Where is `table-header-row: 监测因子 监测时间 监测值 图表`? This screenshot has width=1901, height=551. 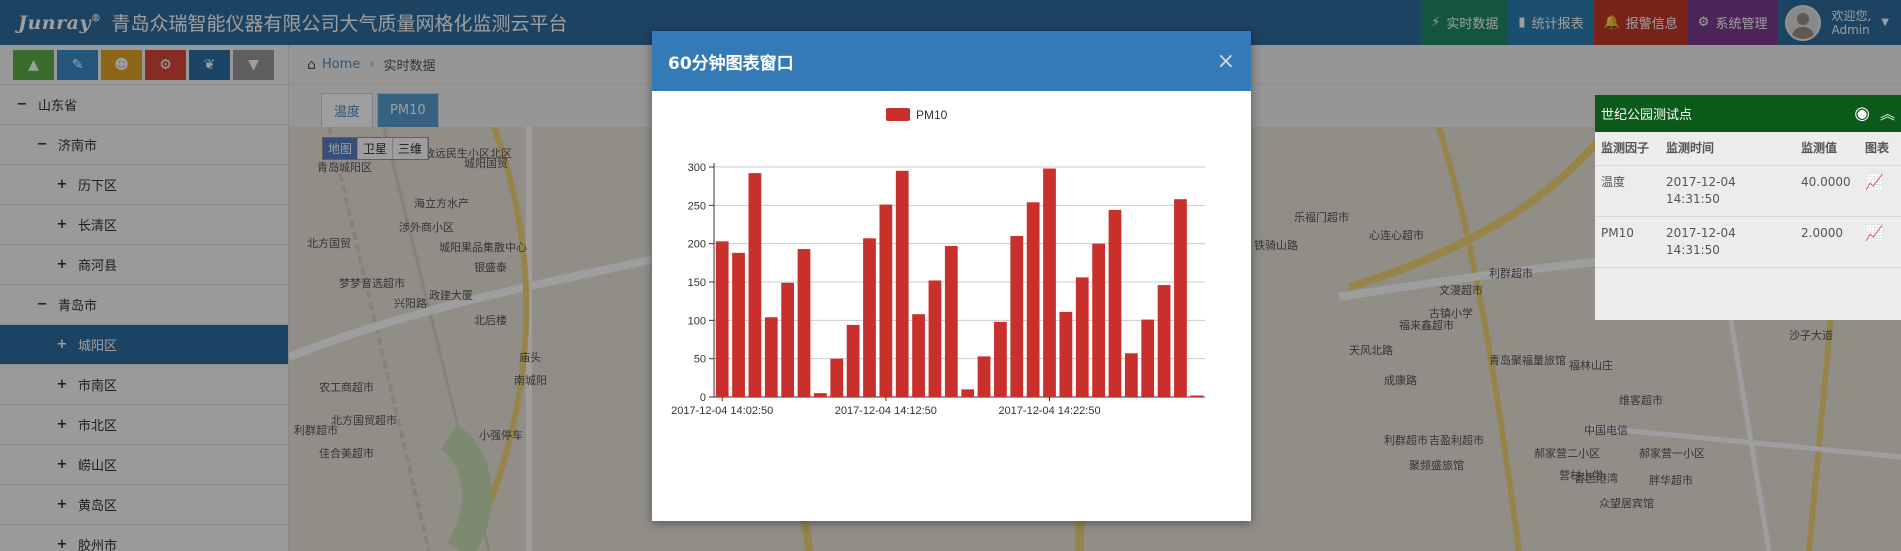
table-header-row: 监测因子 监测时间 监测值 图表 is located at coordinates (1748, 149).